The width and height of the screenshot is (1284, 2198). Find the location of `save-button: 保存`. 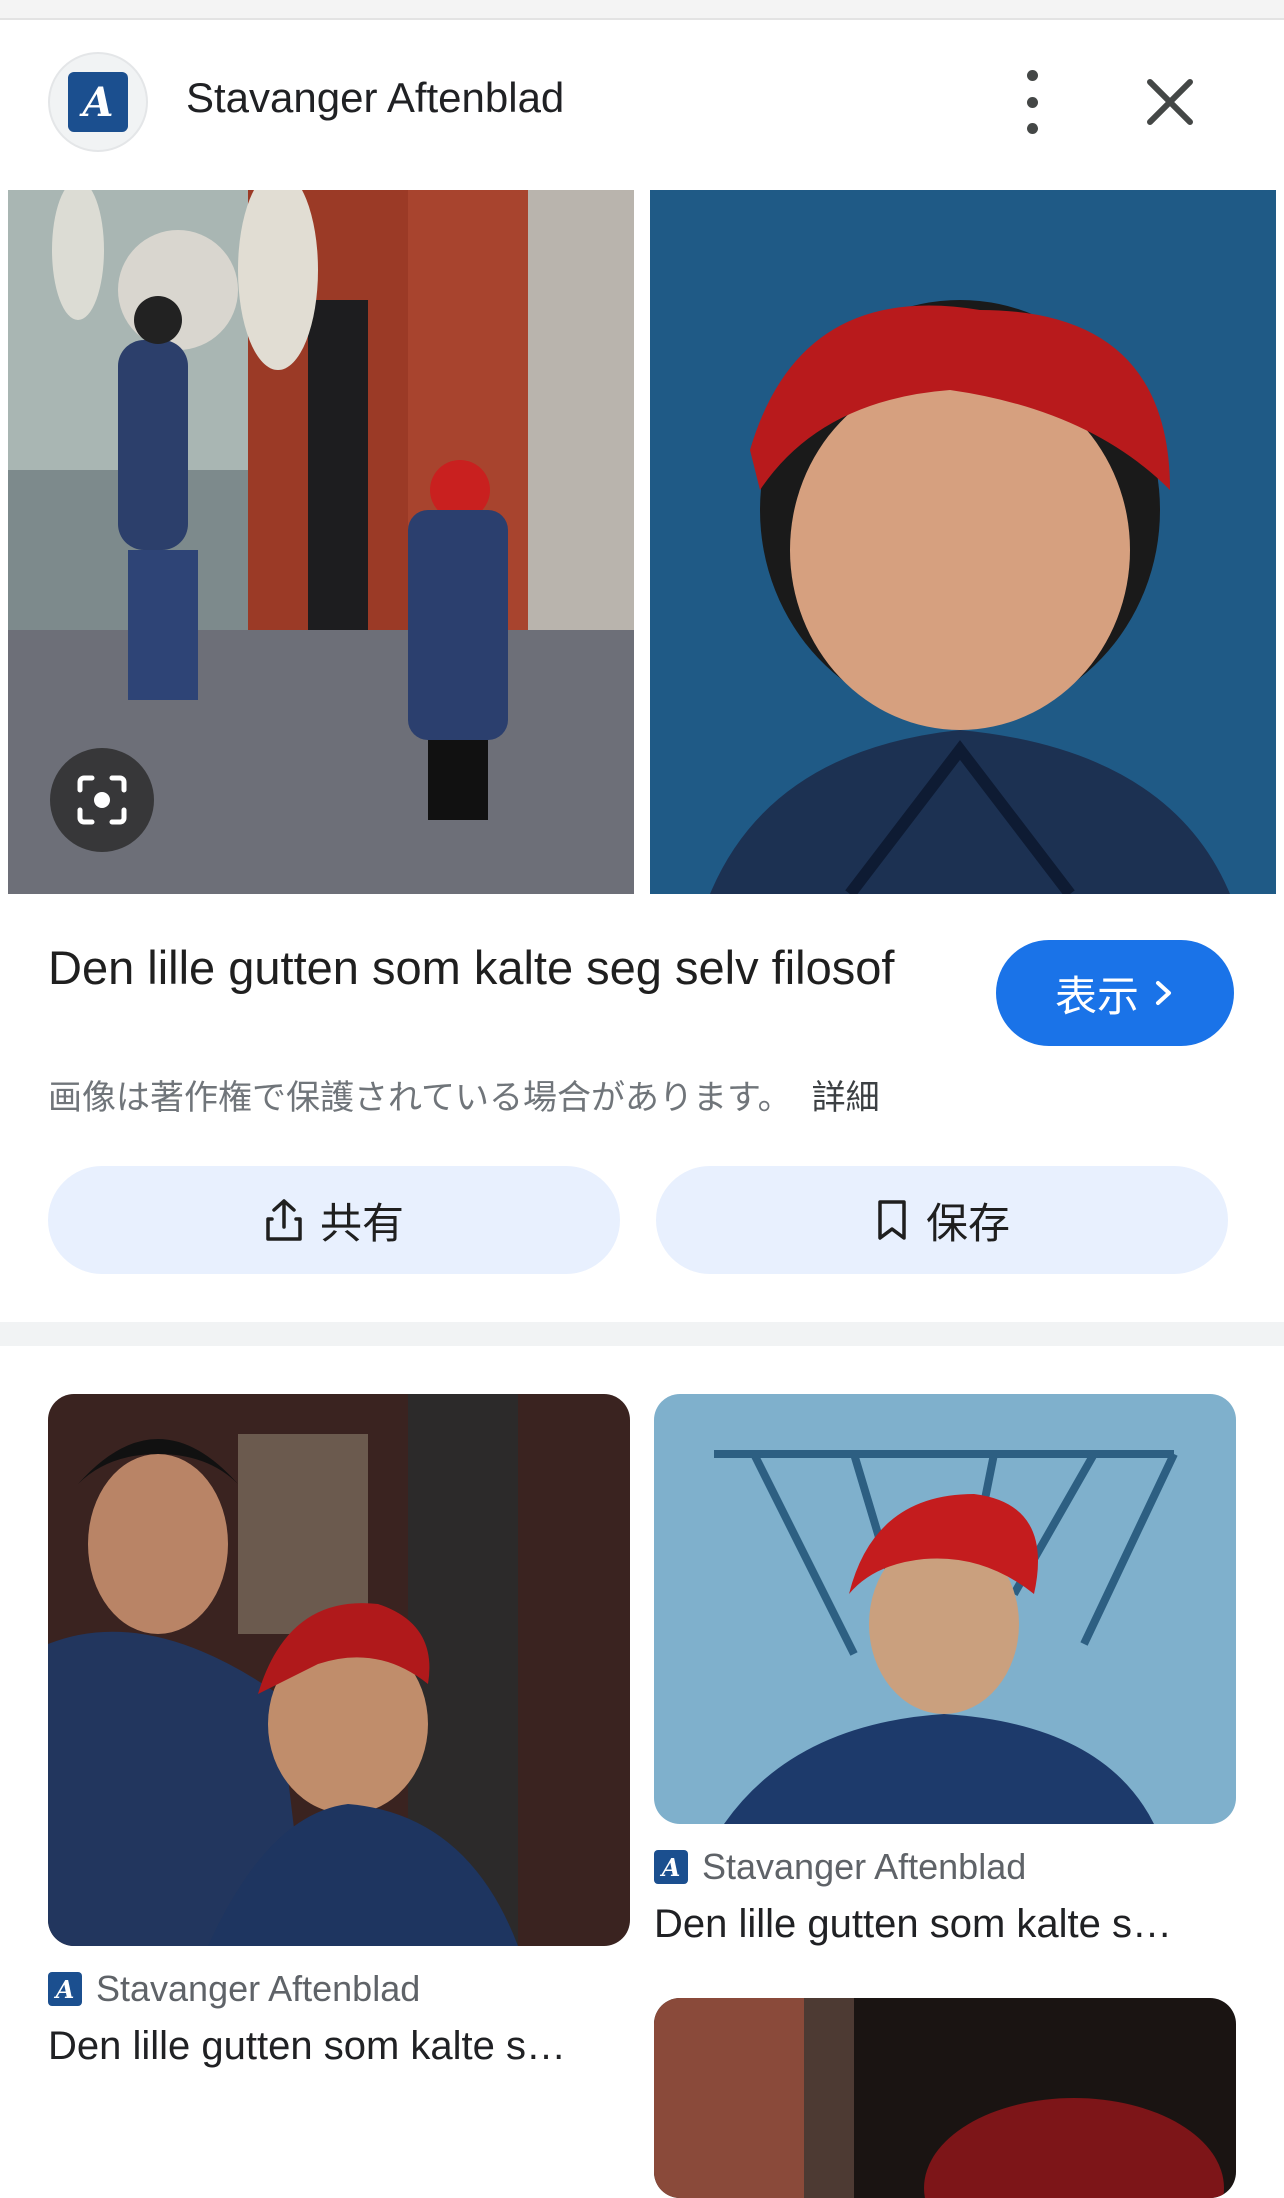

save-button: 保存 is located at coordinates (942, 1220).